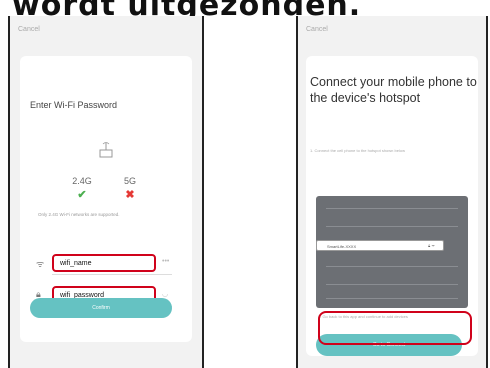 This screenshot has height=368, width=490. Describe the element at coordinates (82, 181) in the screenshot. I see `band-label: 2.4G` at that location.